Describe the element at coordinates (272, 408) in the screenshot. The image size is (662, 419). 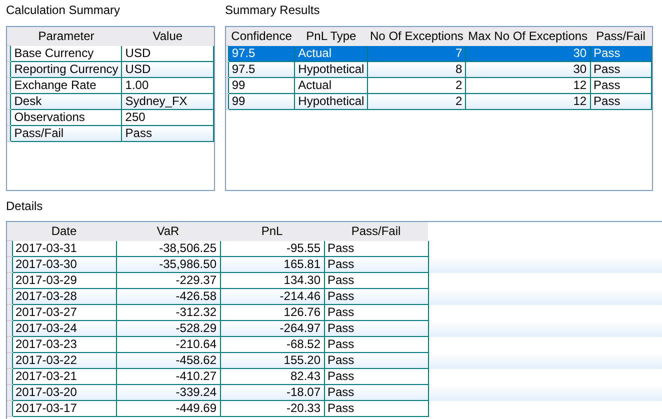
I see `table-cell: -20.33` at that location.